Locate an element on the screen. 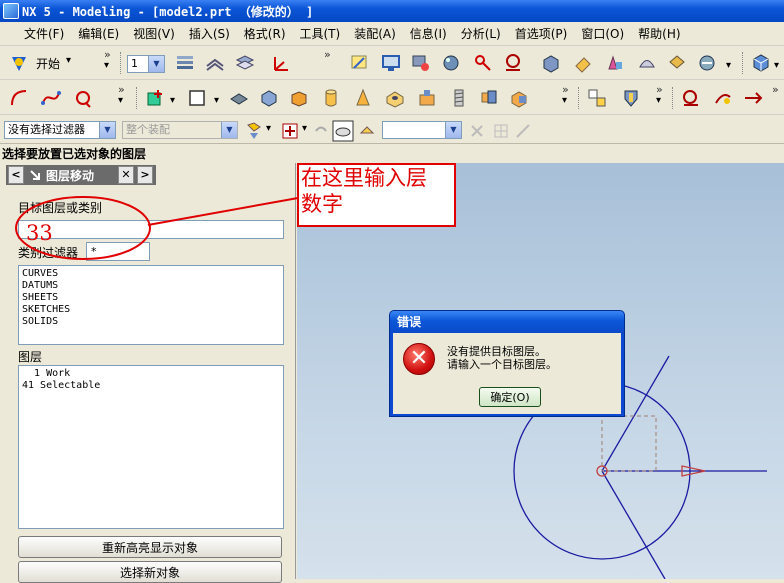 The width and height of the screenshot is (784, 583). window-title: NX 5 - Modeling - [model2.prt （修改的） ] is located at coordinates (168, 11).